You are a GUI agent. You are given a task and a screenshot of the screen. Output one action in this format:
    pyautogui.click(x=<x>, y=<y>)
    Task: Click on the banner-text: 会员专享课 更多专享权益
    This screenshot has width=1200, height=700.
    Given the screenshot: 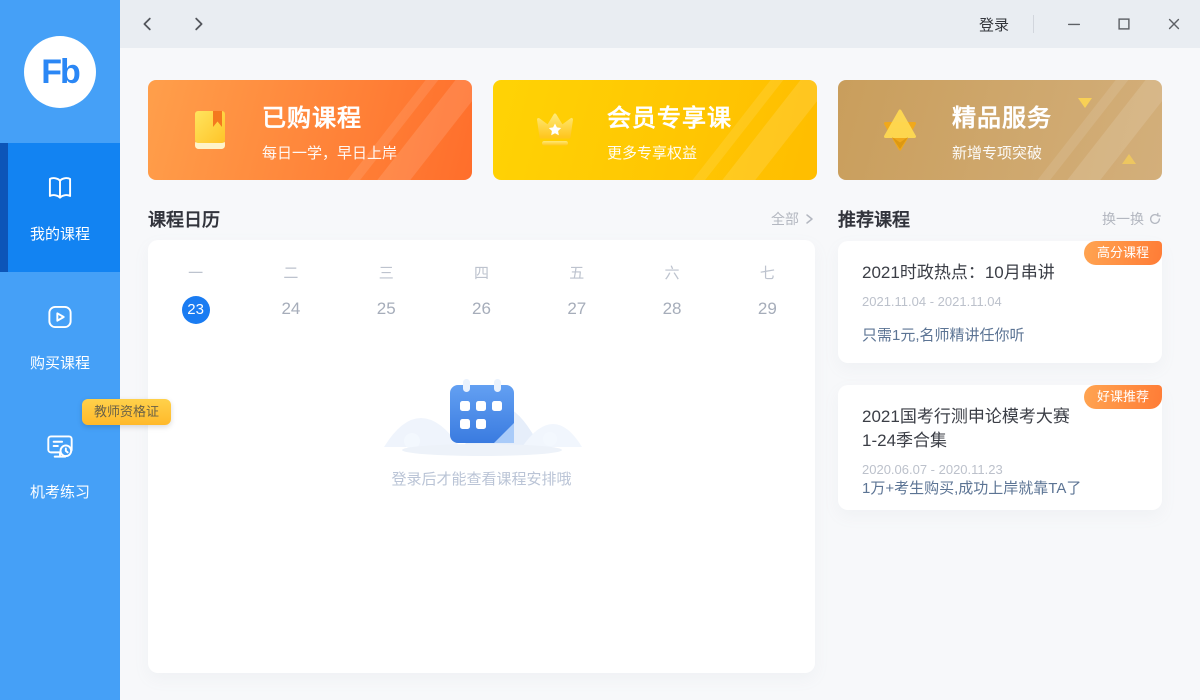 What is the action you would take?
    pyautogui.click(x=669, y=130)
    